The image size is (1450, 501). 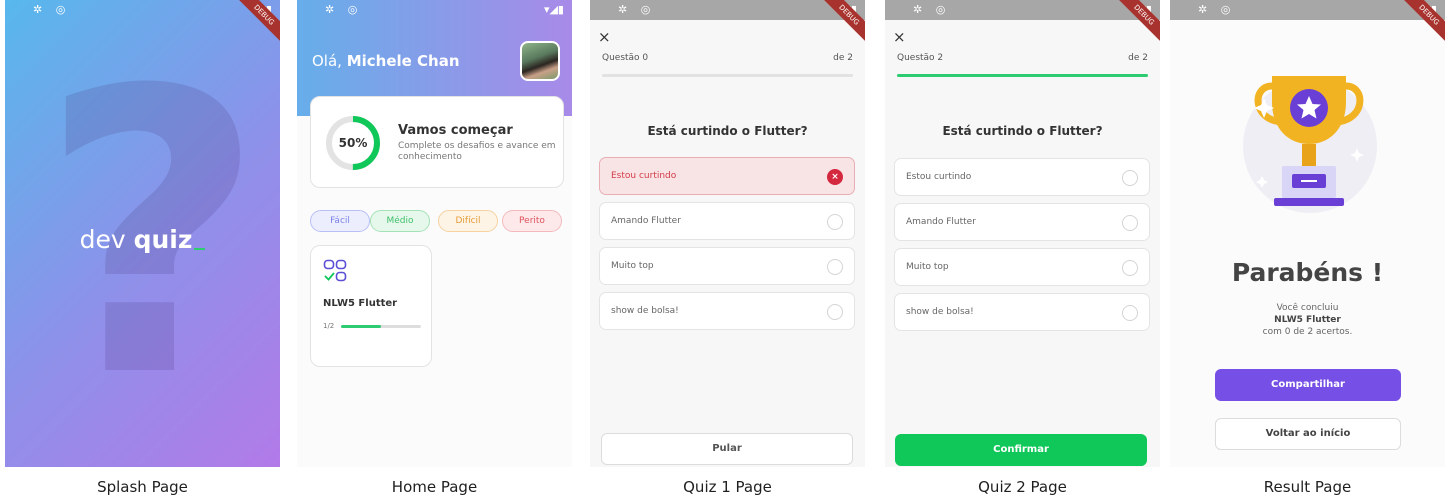 What do you see at coordinates (1308, 385) in the screenshot?
I see `share-button: Compartilhar` at bounding box center [1308, 385].